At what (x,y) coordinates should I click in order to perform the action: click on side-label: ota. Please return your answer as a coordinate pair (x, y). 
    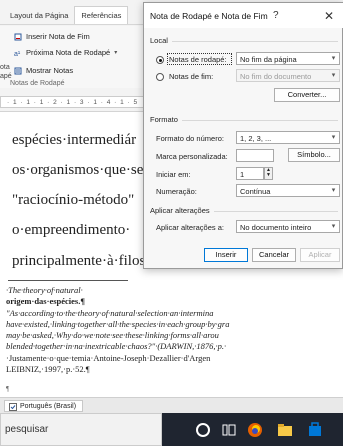
    Looking at the image, I should click on (5, 67).